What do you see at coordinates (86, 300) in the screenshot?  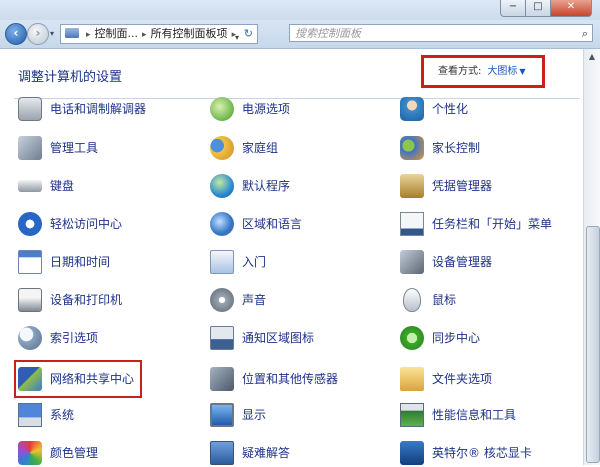 I see `item-label: 设备和打印机` at bounding box center [86, 300].